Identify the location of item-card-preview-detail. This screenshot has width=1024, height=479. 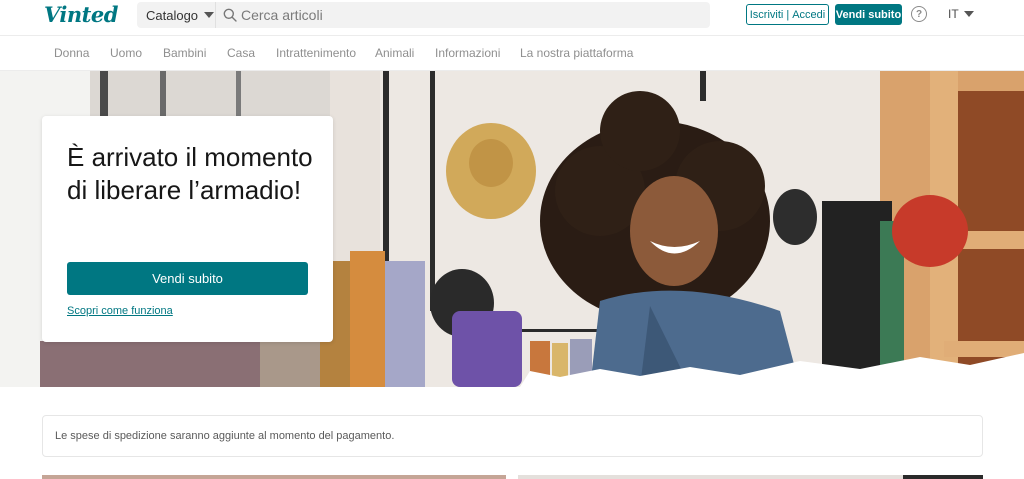
(943, 477).